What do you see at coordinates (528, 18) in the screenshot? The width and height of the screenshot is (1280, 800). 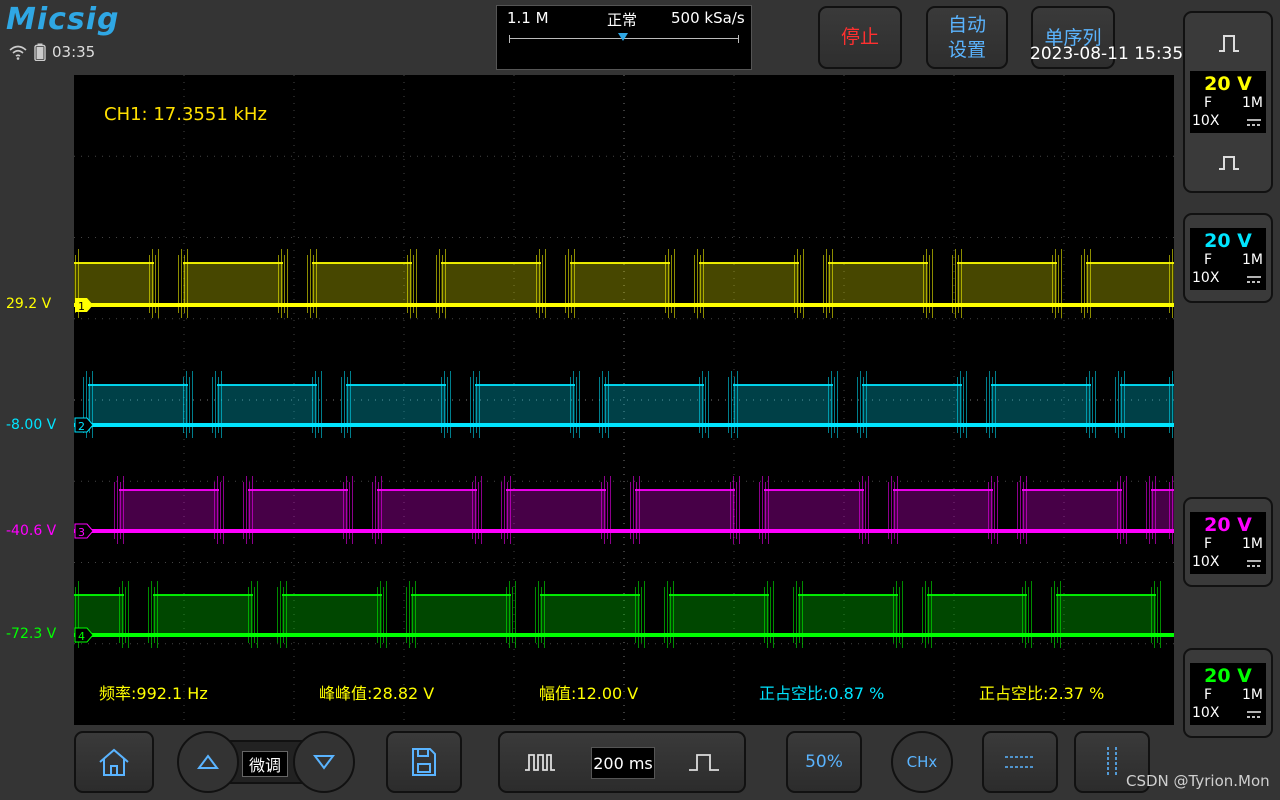 I see `memory-depth: 1.1 M` at bounding box center [528, 18].